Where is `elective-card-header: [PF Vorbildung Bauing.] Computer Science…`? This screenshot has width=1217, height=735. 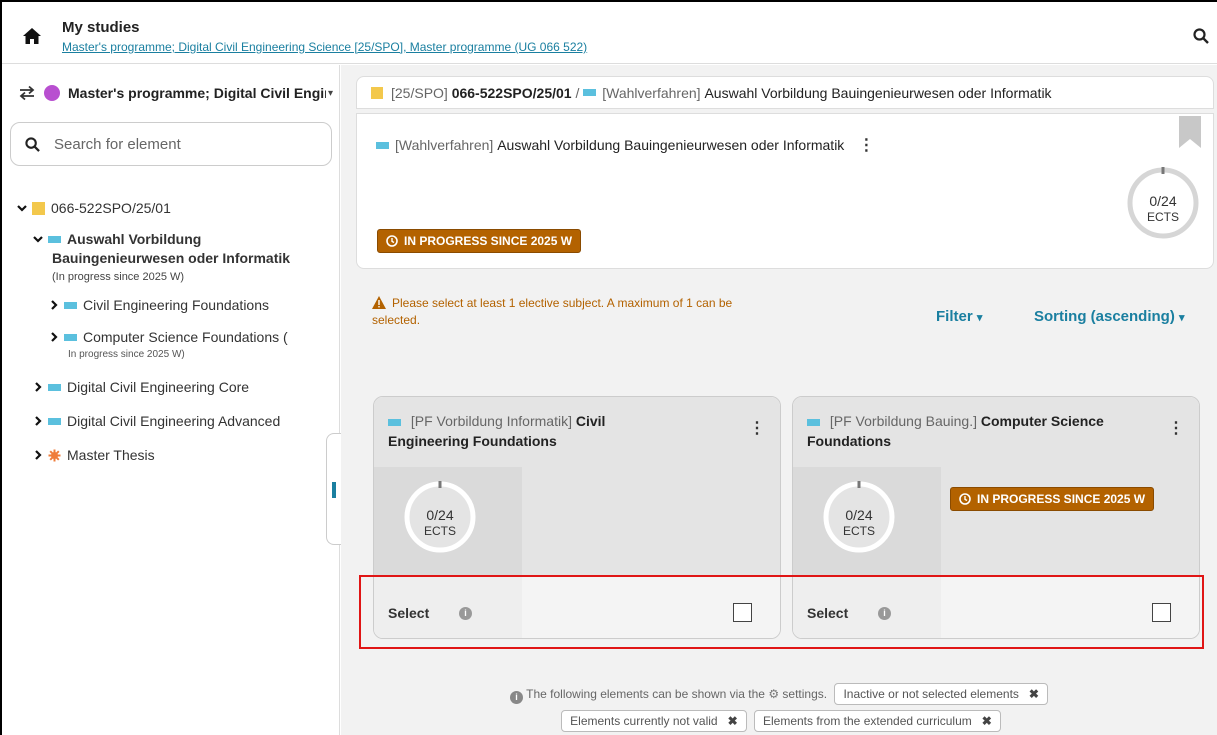
elective-card-header: [PF Vorbildung Bauing.] Computer Science… is located at coordinates (996, 432).